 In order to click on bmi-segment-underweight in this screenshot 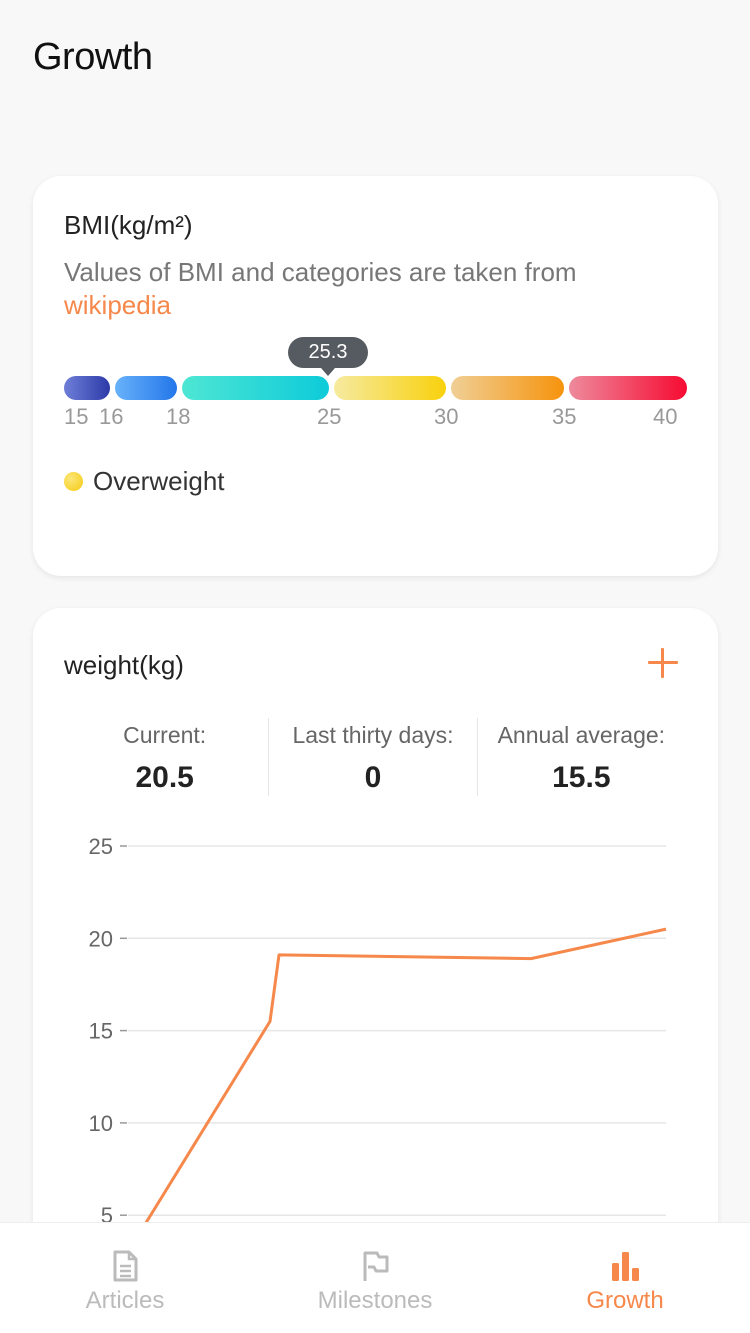, I will do `click(146, 388)`.